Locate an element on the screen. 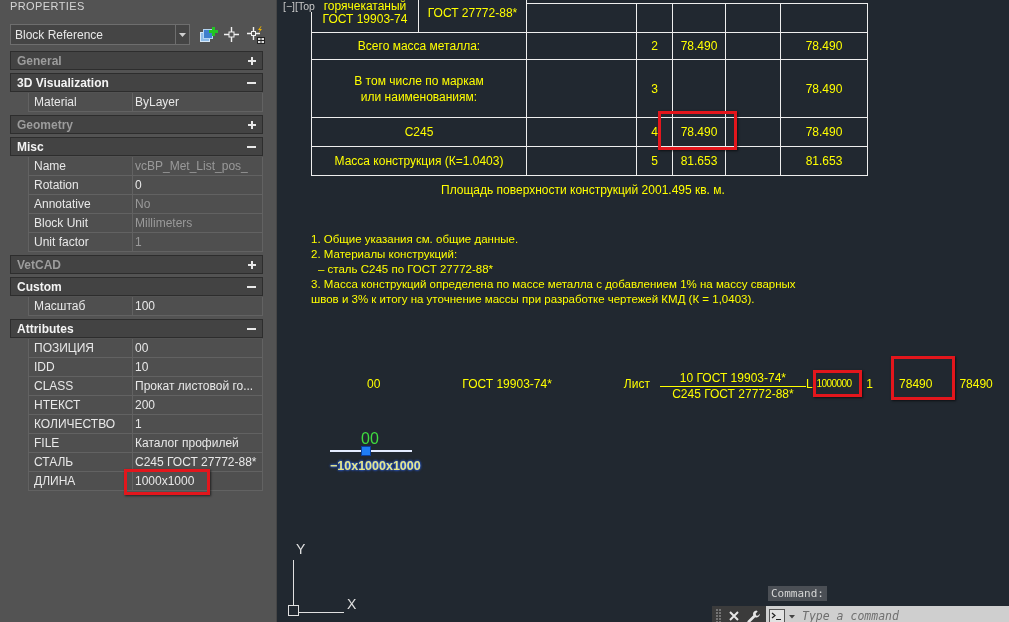  property-label: Rotation is located at coordinates (56, 185).